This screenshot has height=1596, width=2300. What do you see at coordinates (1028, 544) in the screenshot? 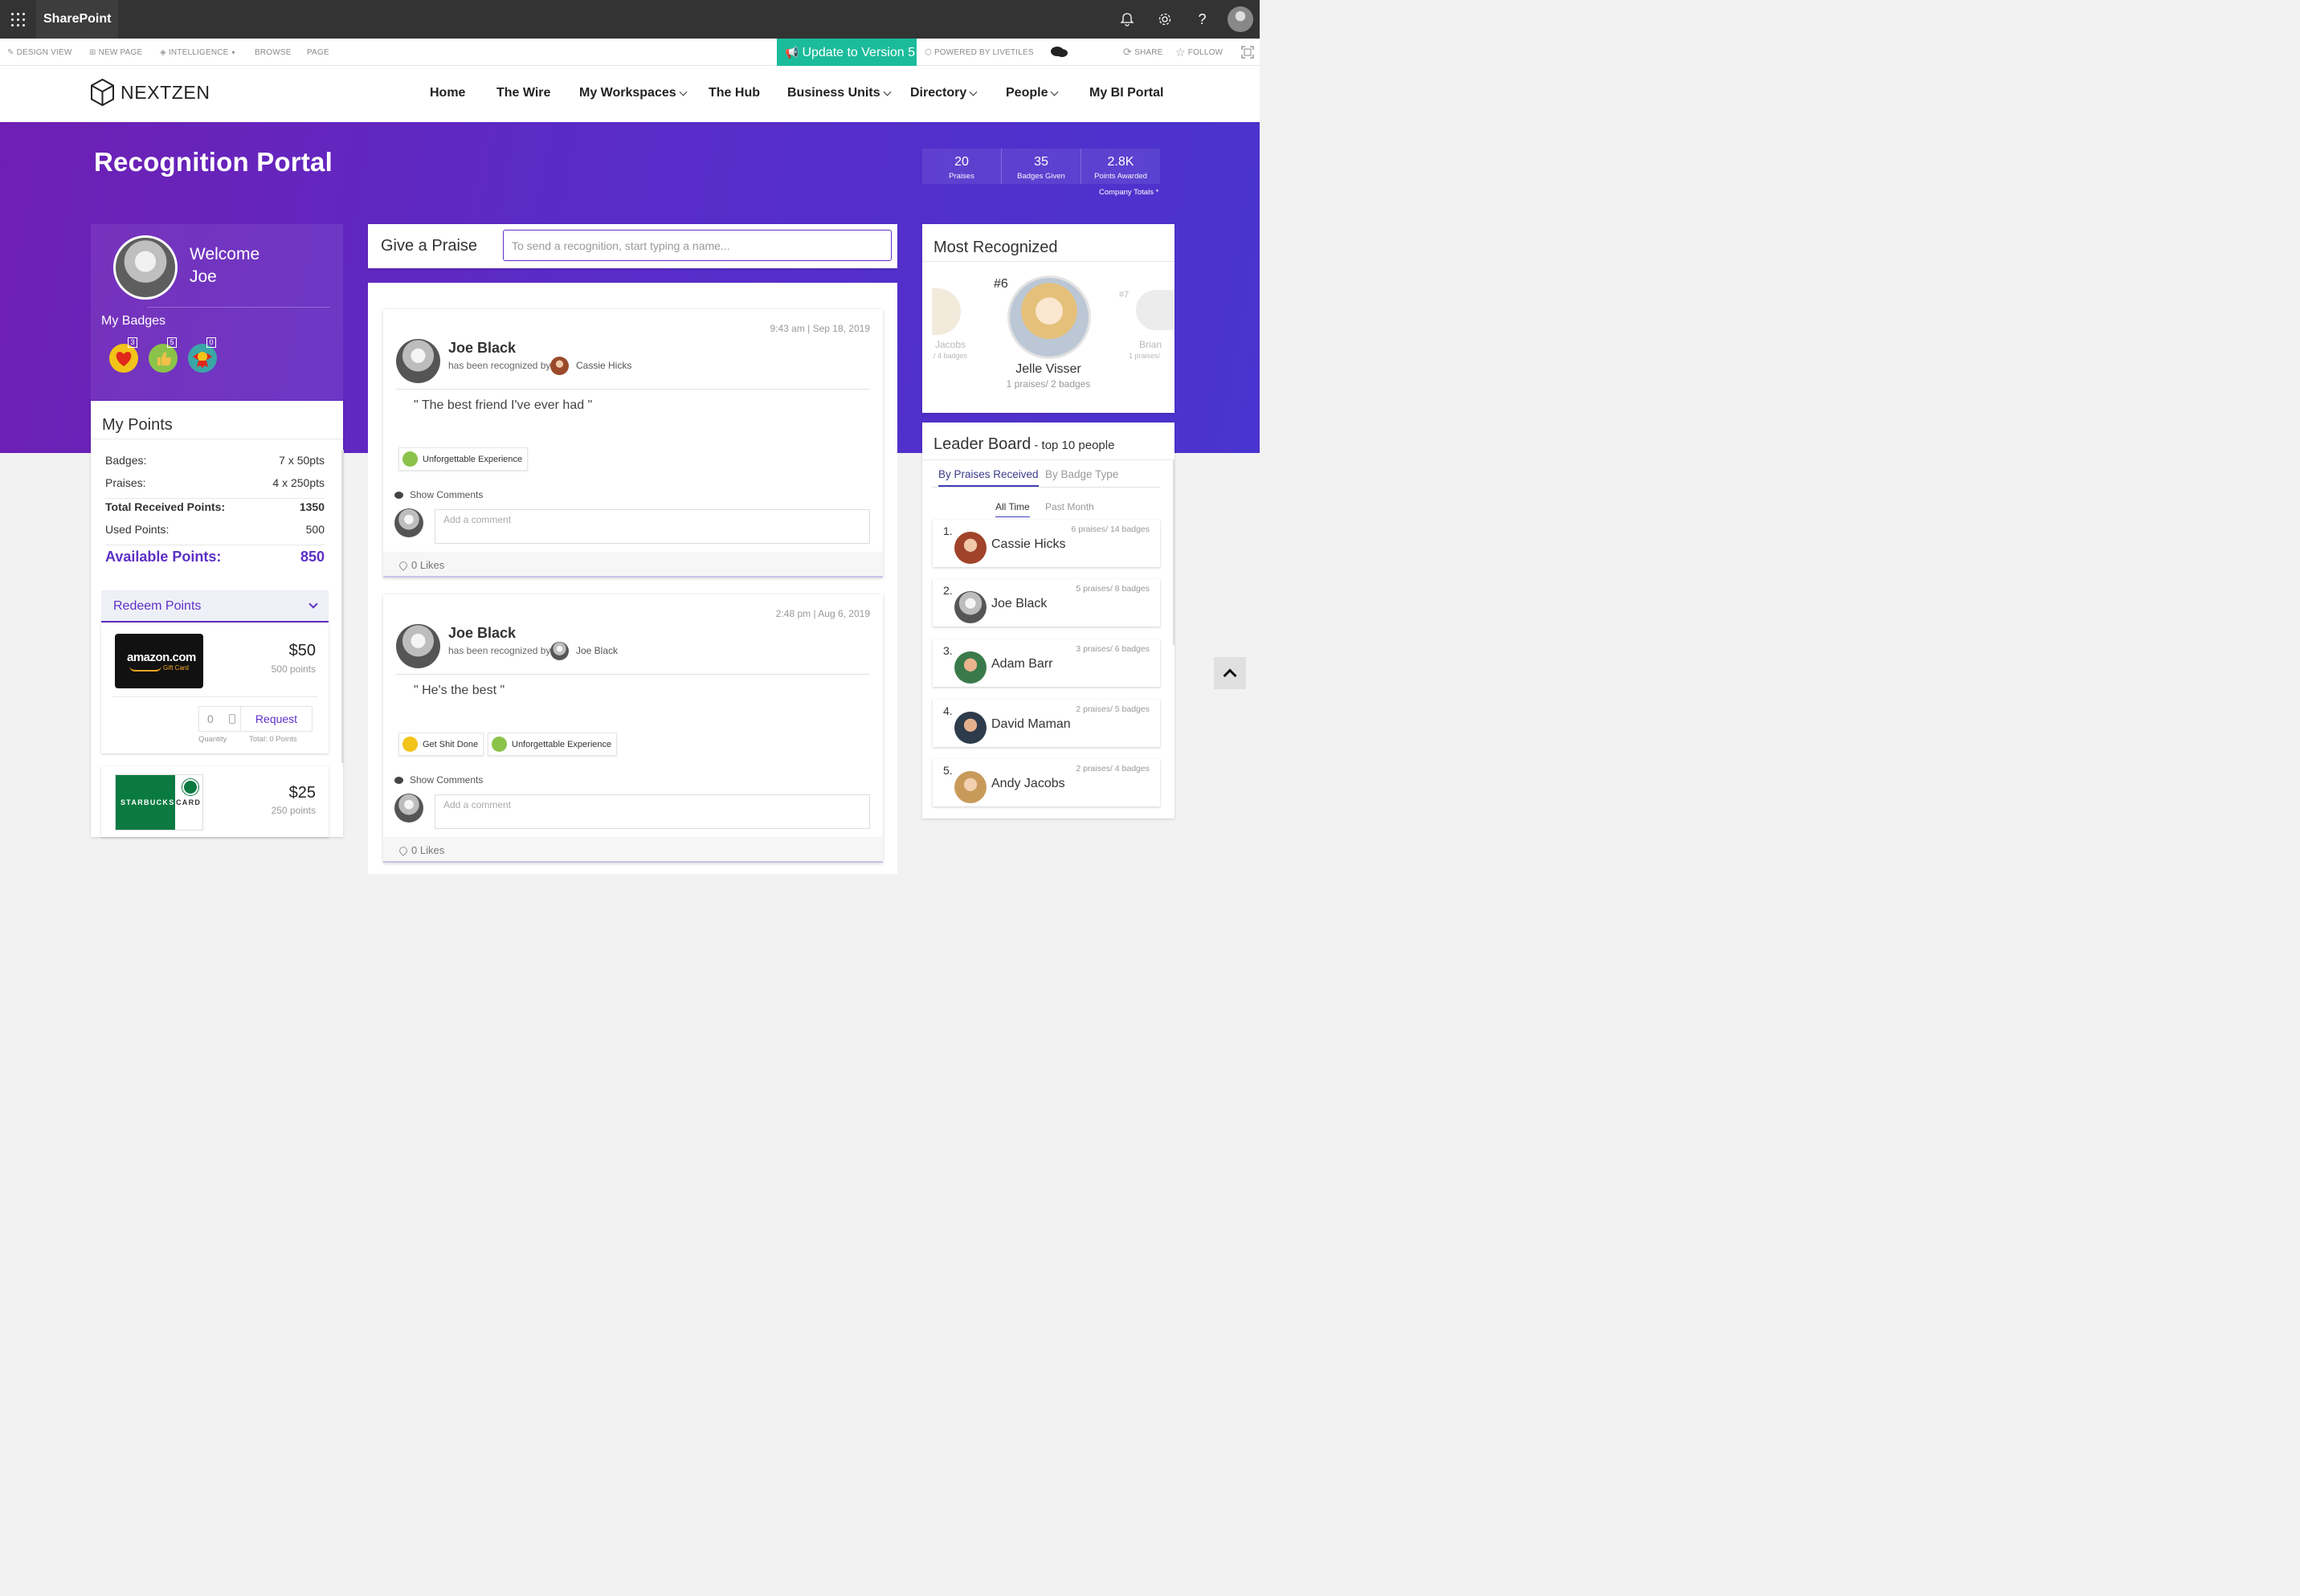
I see `entry-name: Cassie Hicks` at bounding box center [1028, 544].